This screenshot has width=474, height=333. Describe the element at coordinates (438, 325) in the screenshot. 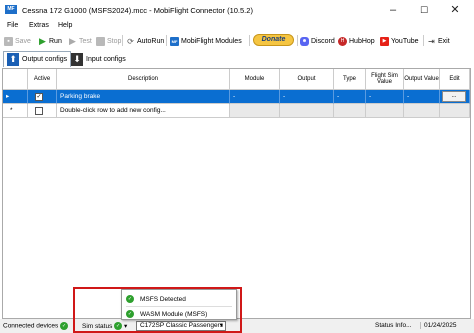

I see `status-date: 01/24/2025` at that location.